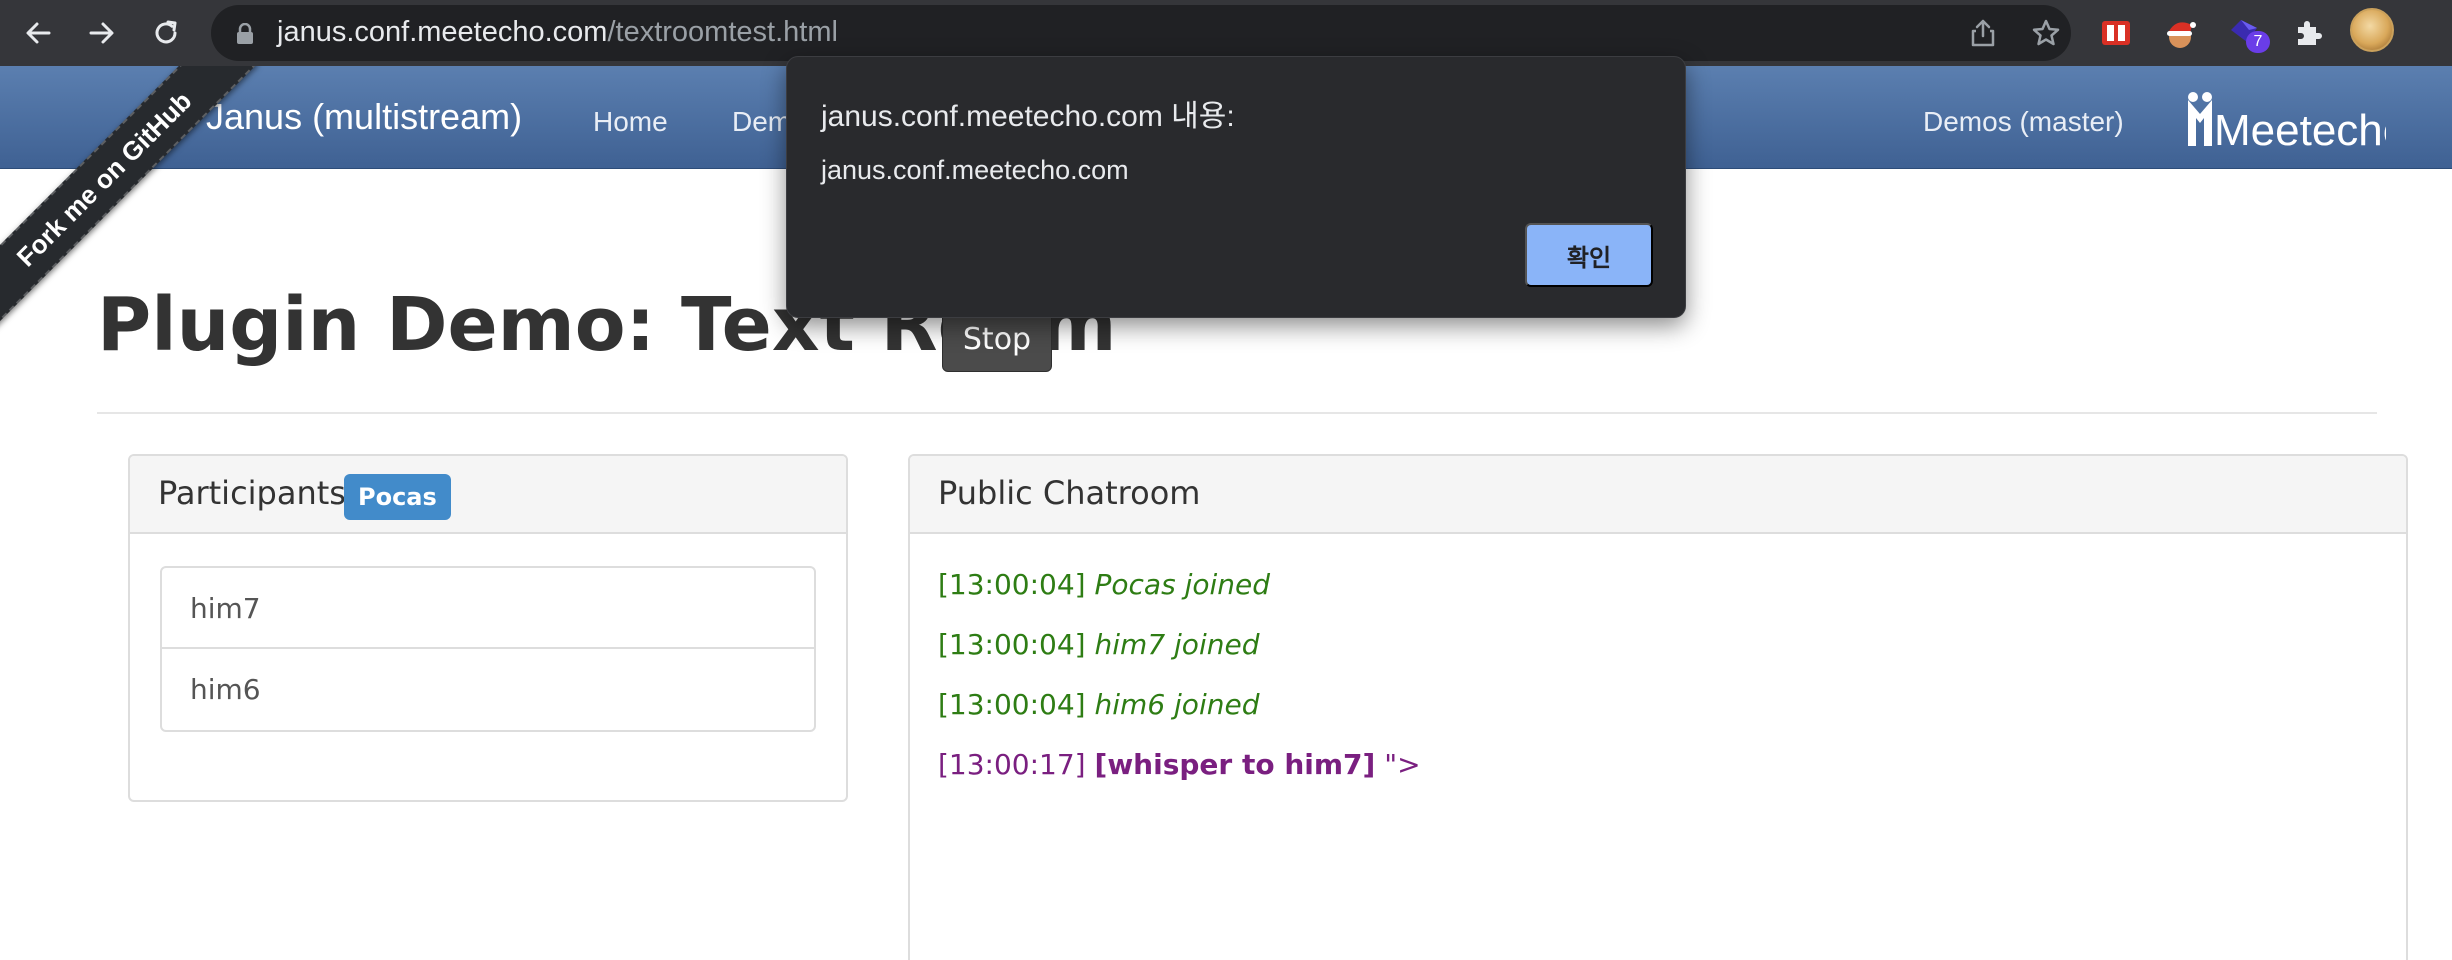 This screenshot has height=960, width=2452. I want to click on nav-link-demos: Dem, so click(761, 122).